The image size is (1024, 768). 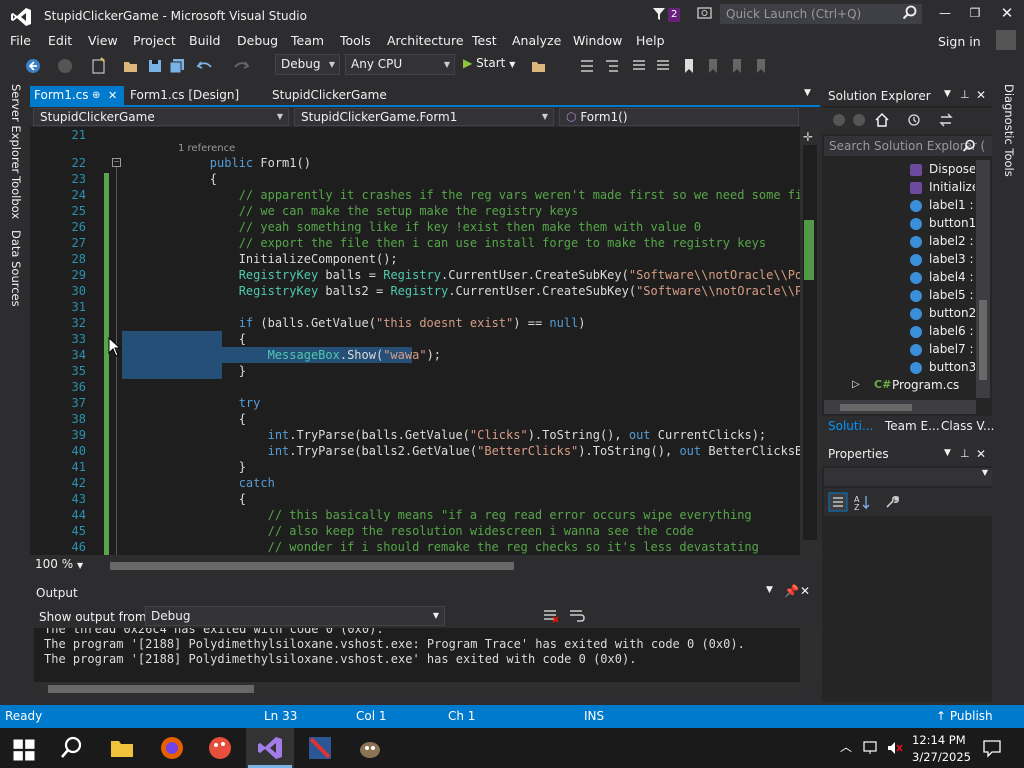 I want to click on firefox-icon, so click(x=172, y=748).